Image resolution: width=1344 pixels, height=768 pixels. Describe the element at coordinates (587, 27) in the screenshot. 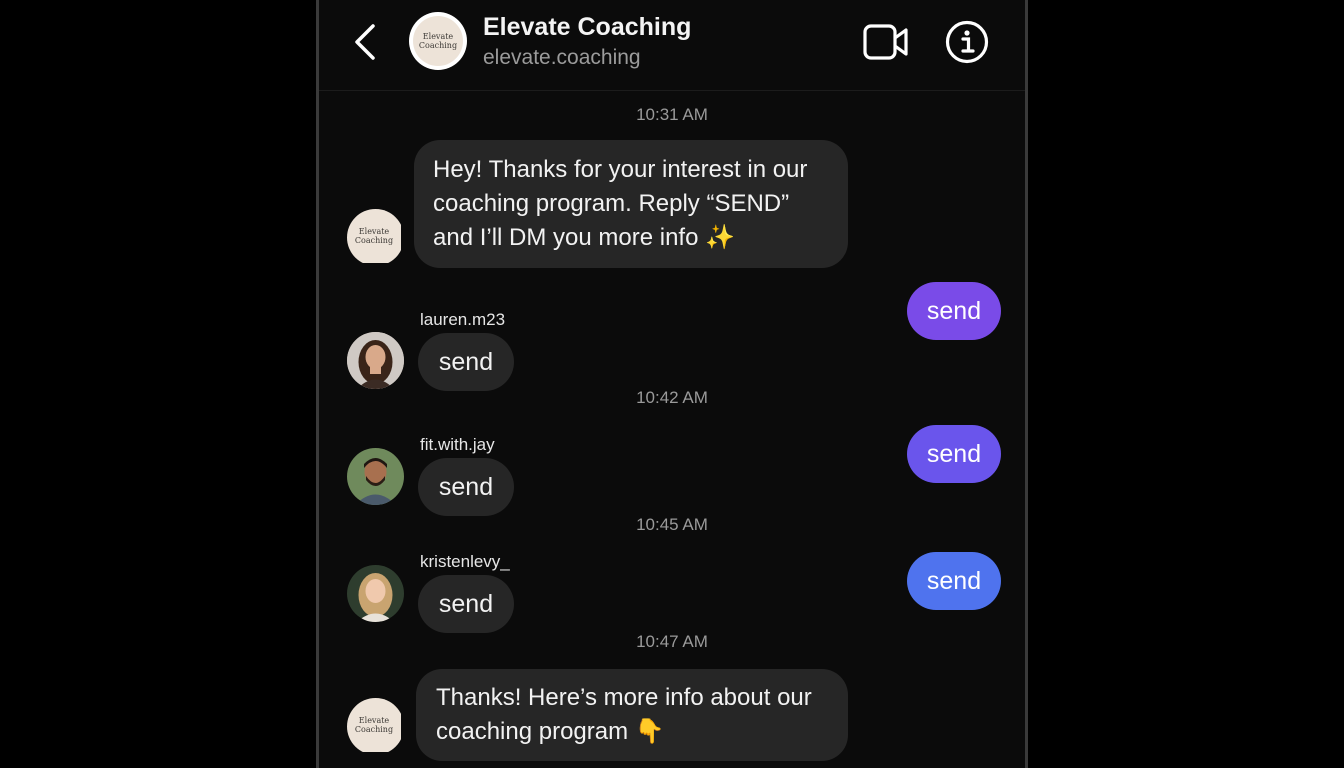

I see `chat-title: Elevate Coaching` at that location.